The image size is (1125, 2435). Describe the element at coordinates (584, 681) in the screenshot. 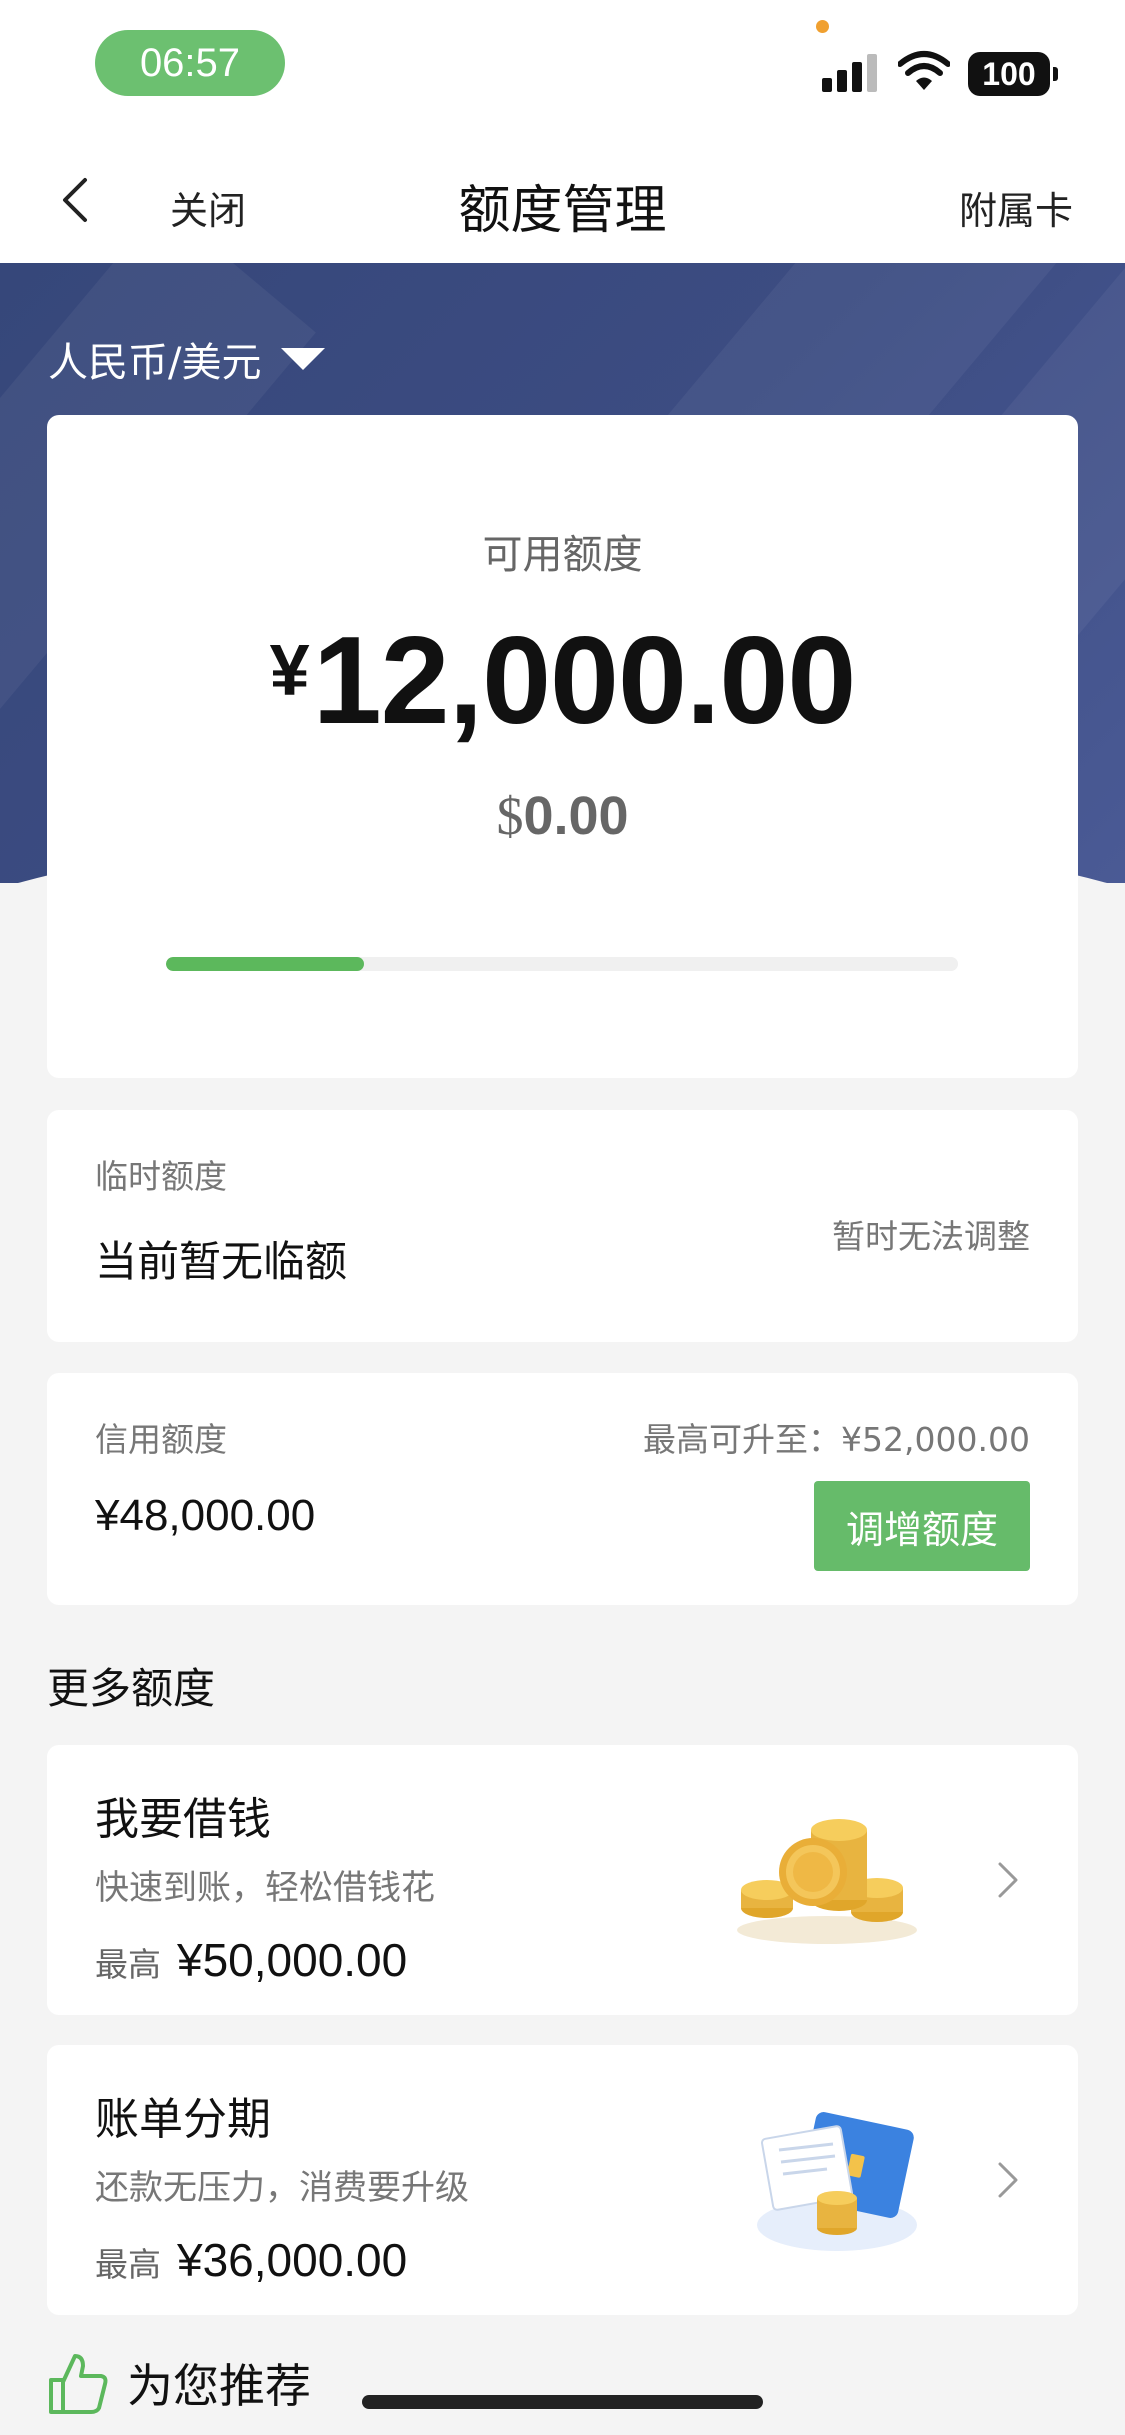

I see `available-limit-value: 12,000.00` at that location.